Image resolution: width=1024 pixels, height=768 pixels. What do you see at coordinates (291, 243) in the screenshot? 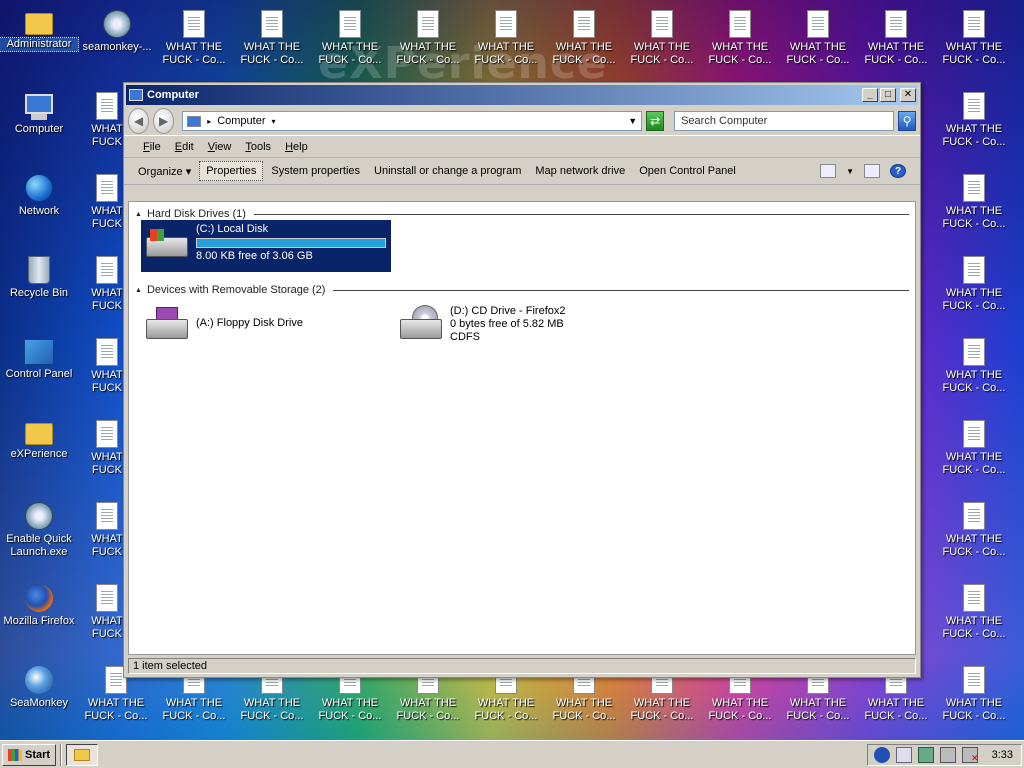
I see `drive-c-usage-fill` at bounding box center [291, 243].